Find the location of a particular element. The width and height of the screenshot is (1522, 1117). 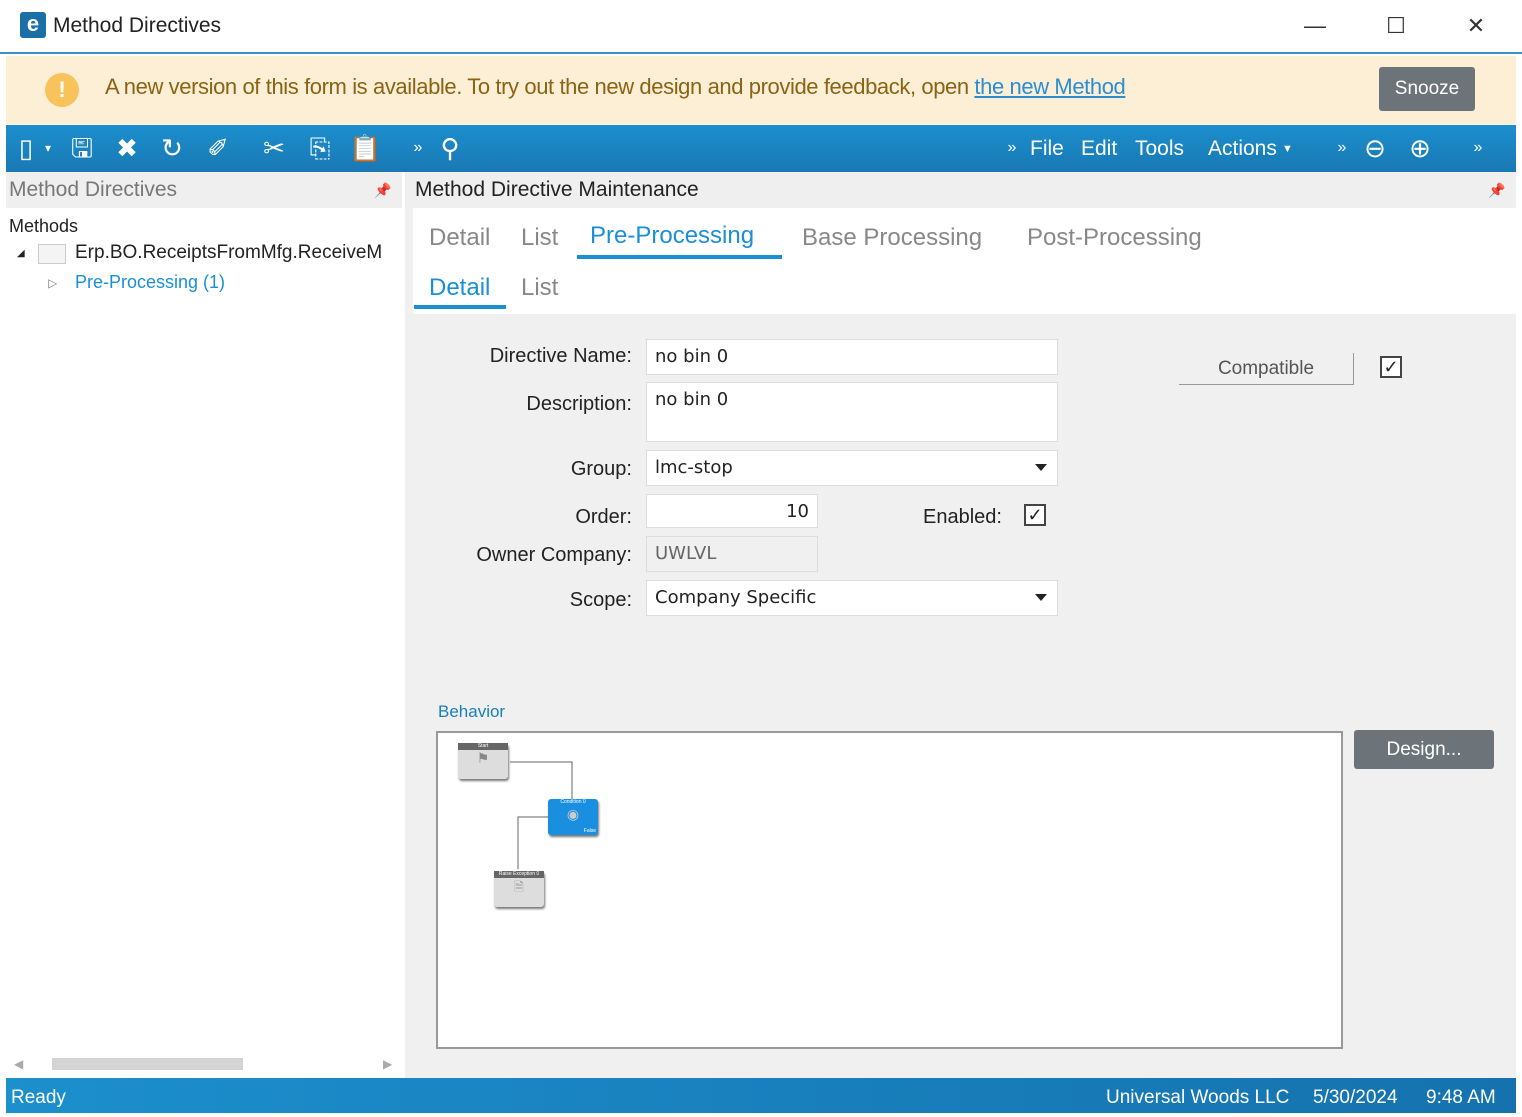

cut-icon: ✂ is located at coordinates (274, 148).